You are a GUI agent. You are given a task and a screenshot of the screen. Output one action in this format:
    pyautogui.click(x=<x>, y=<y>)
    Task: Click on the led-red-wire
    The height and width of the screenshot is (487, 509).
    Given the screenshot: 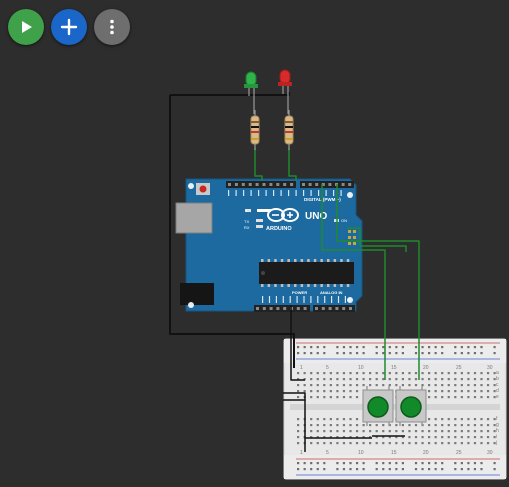 What is the action you would take?
    pyautogui.click(x=292, y=164)
    